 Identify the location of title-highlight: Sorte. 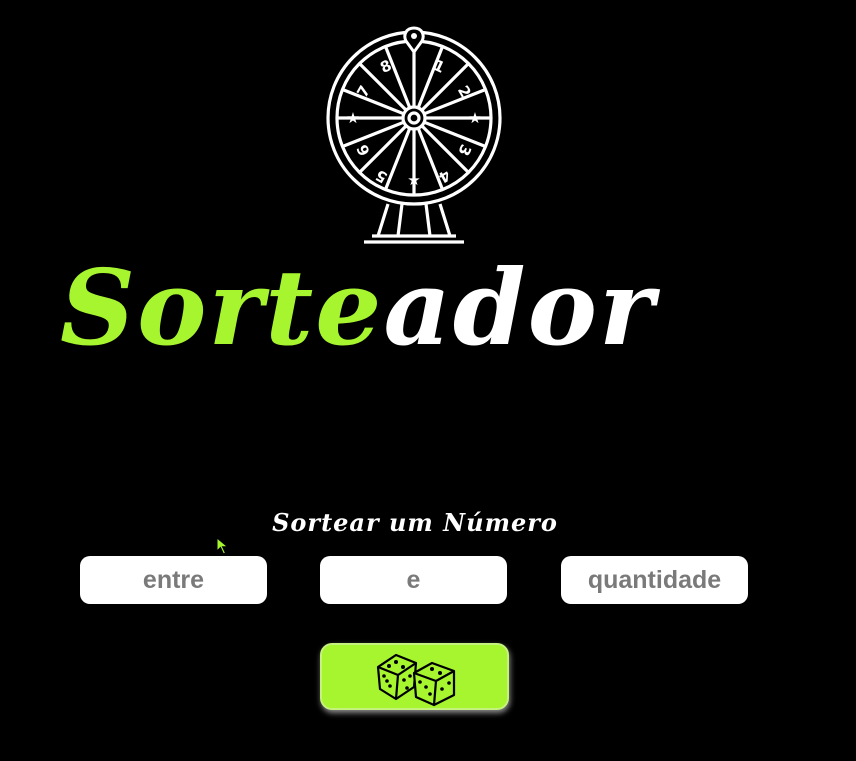
(222, 307).